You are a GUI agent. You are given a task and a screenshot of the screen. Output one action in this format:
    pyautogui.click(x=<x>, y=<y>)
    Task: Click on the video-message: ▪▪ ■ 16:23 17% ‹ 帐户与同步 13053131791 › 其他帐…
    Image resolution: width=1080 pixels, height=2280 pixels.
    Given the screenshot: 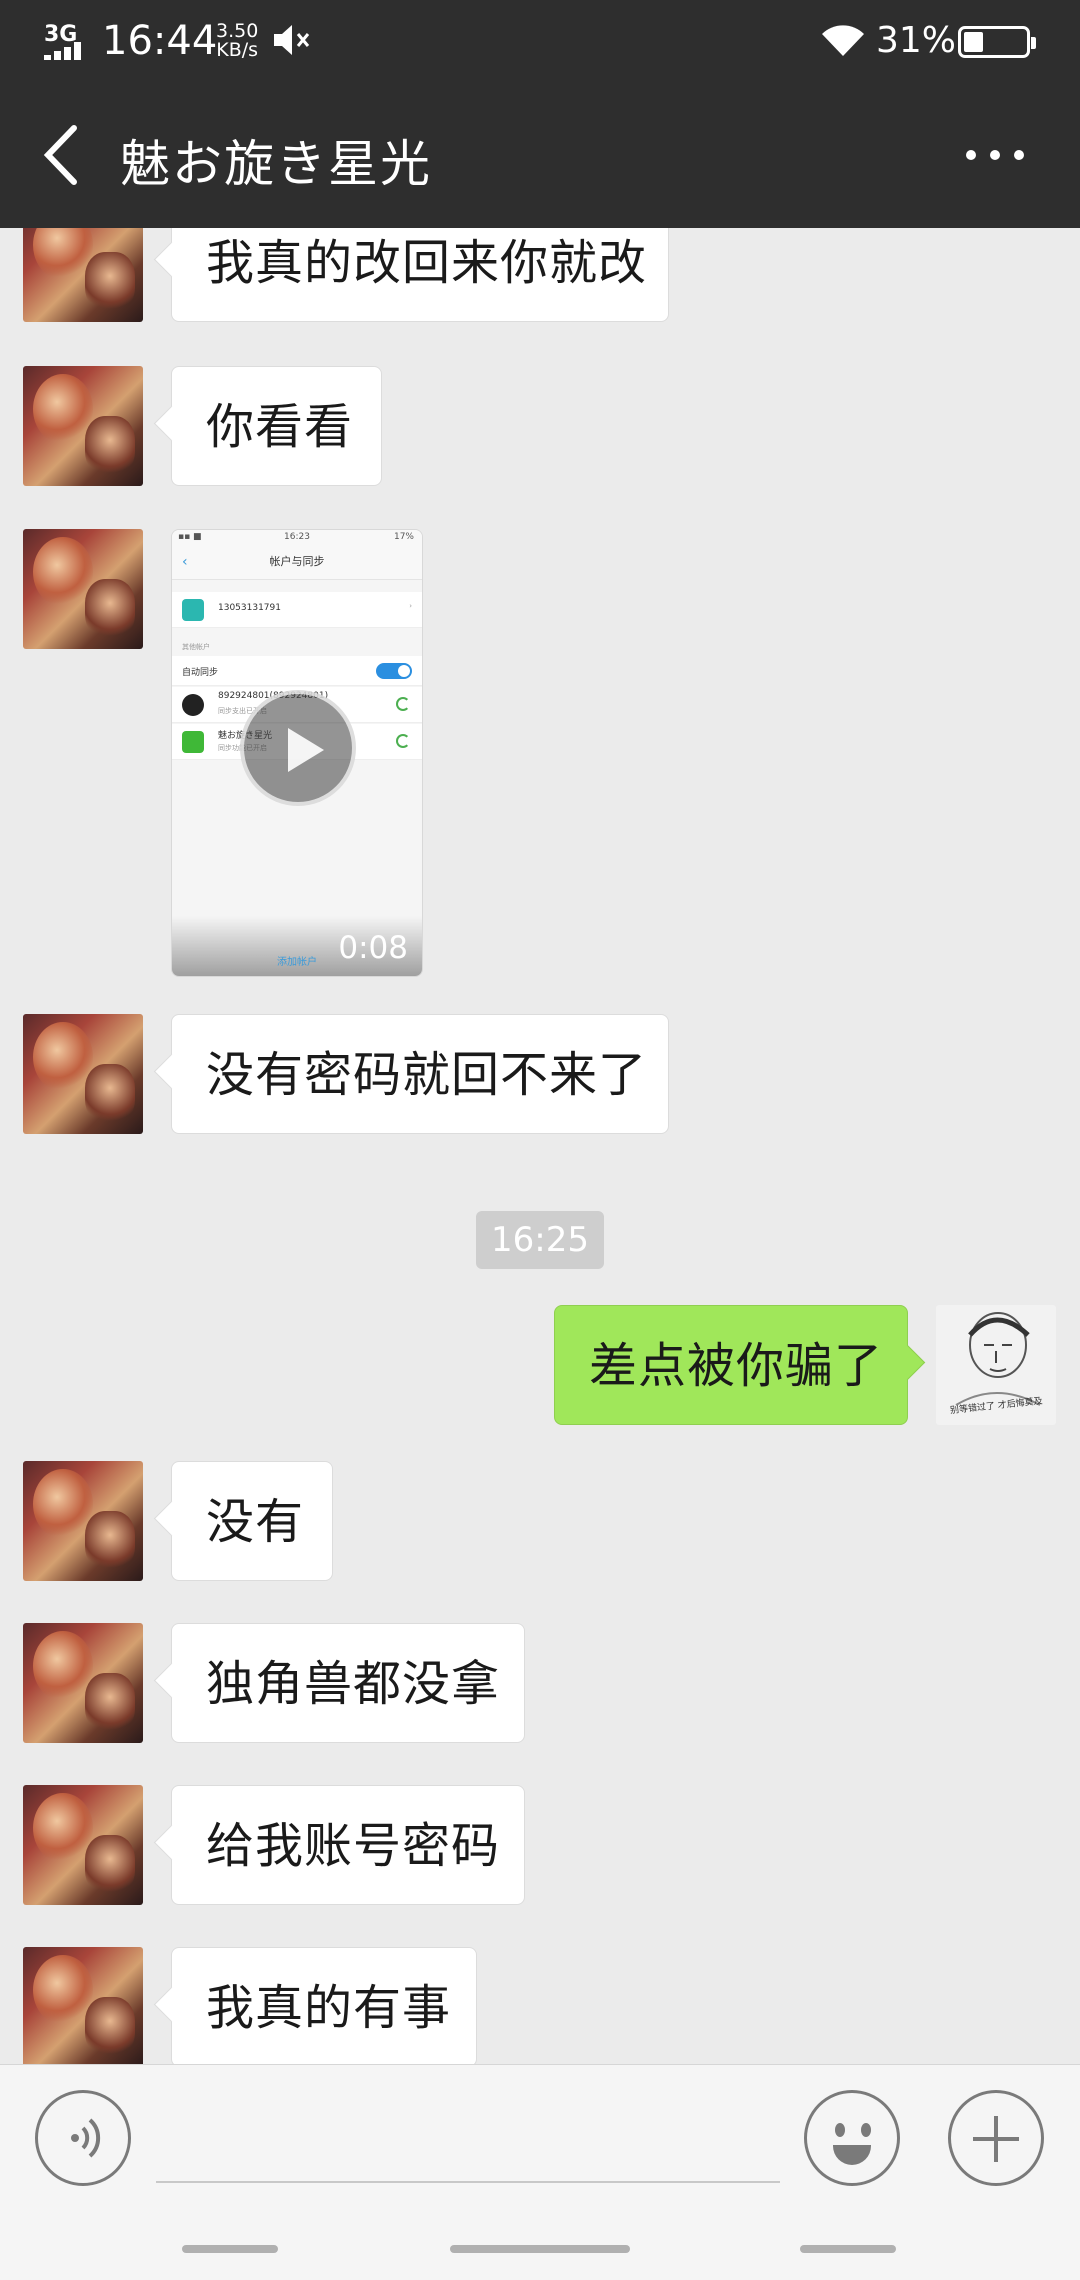 What is the action you would take?
    pyautogui.click(x=297, y=753)
    